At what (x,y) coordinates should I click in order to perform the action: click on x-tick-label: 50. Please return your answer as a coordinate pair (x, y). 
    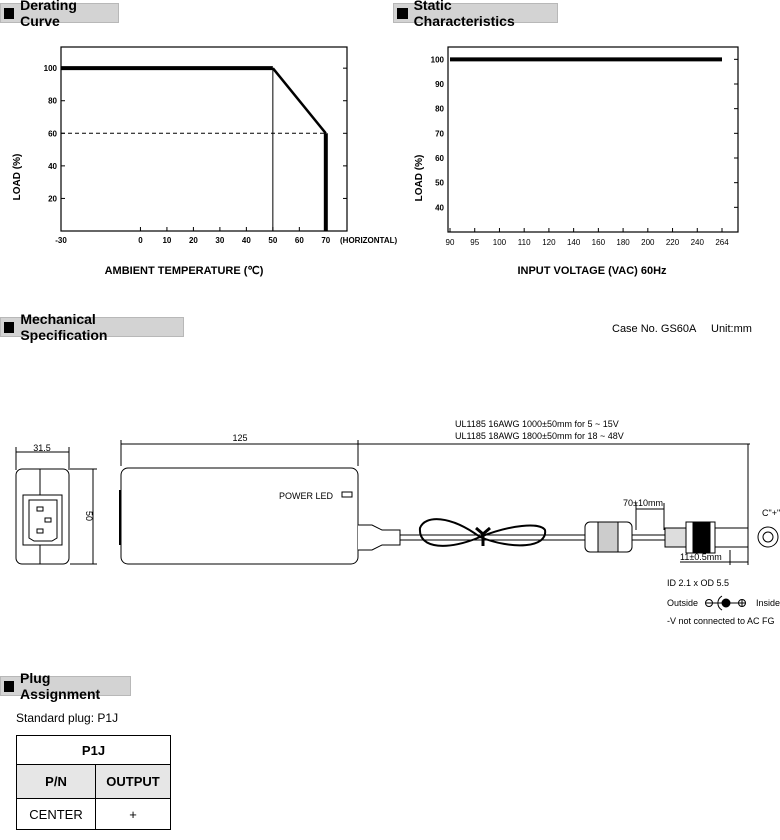
    Looking at the image, I should click on (272, 240).